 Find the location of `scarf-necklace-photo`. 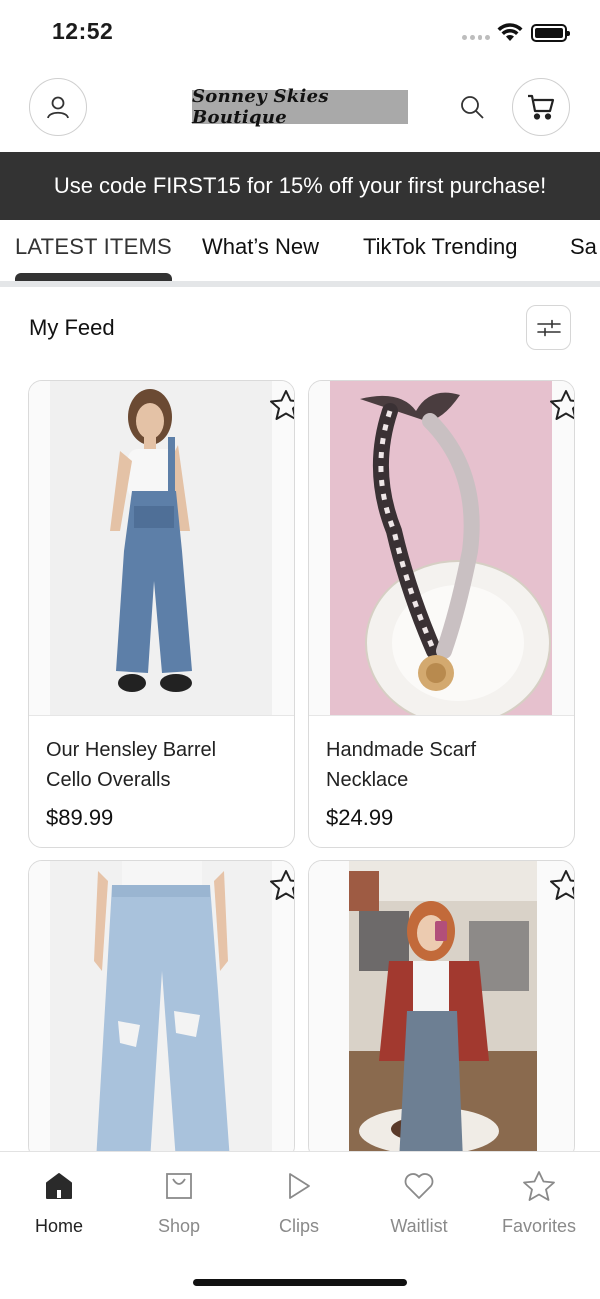

scarf-necklace-photo is located at coordinates (441, 548).